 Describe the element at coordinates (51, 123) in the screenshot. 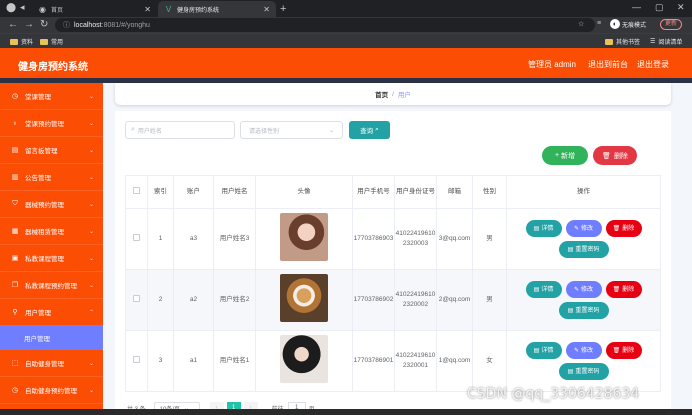

I see `sidebar-item-class-booking: ♁ 堂课预约管理 ⌄` at that location.